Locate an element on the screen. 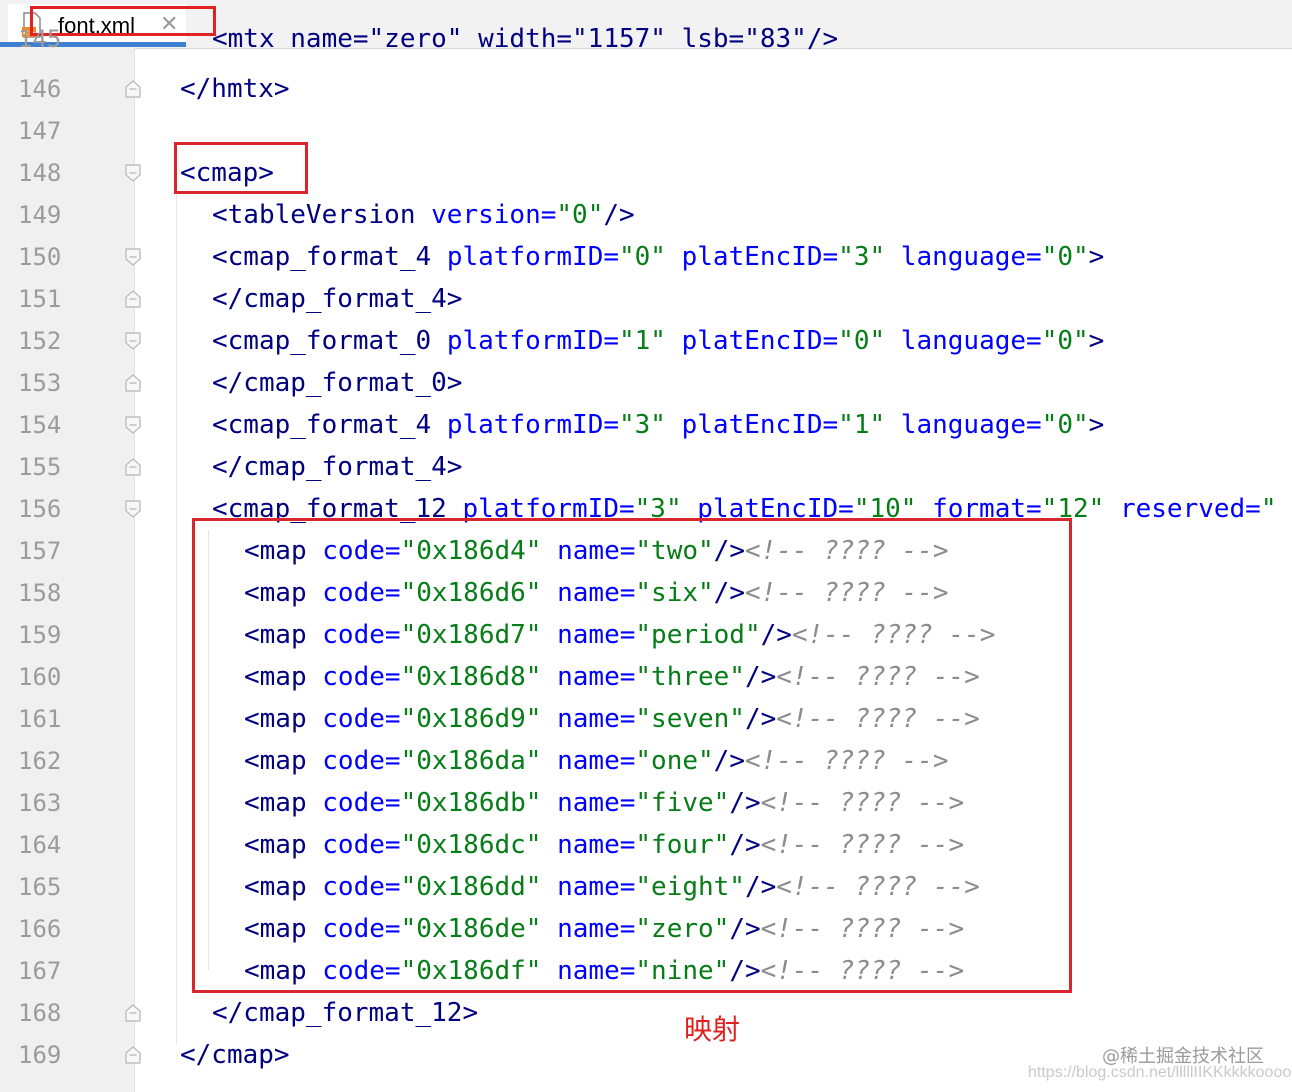 The height and width of the screenshot is (1092, 1292). code-line: 149 <tableVersion version="0"/> is located at coordinates (646, 215).